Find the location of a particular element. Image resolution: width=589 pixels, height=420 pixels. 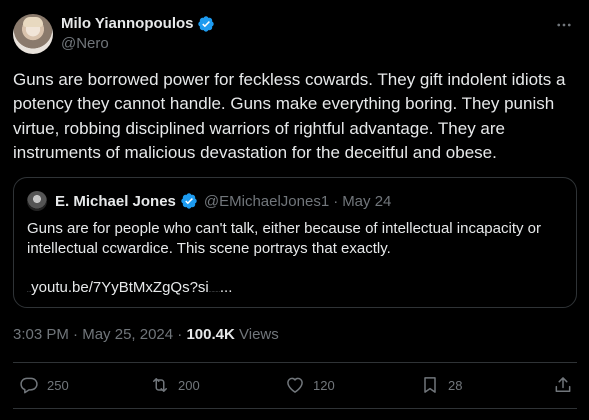

action-bar: 250 200 120 28 is located at coordinates (295, 385).